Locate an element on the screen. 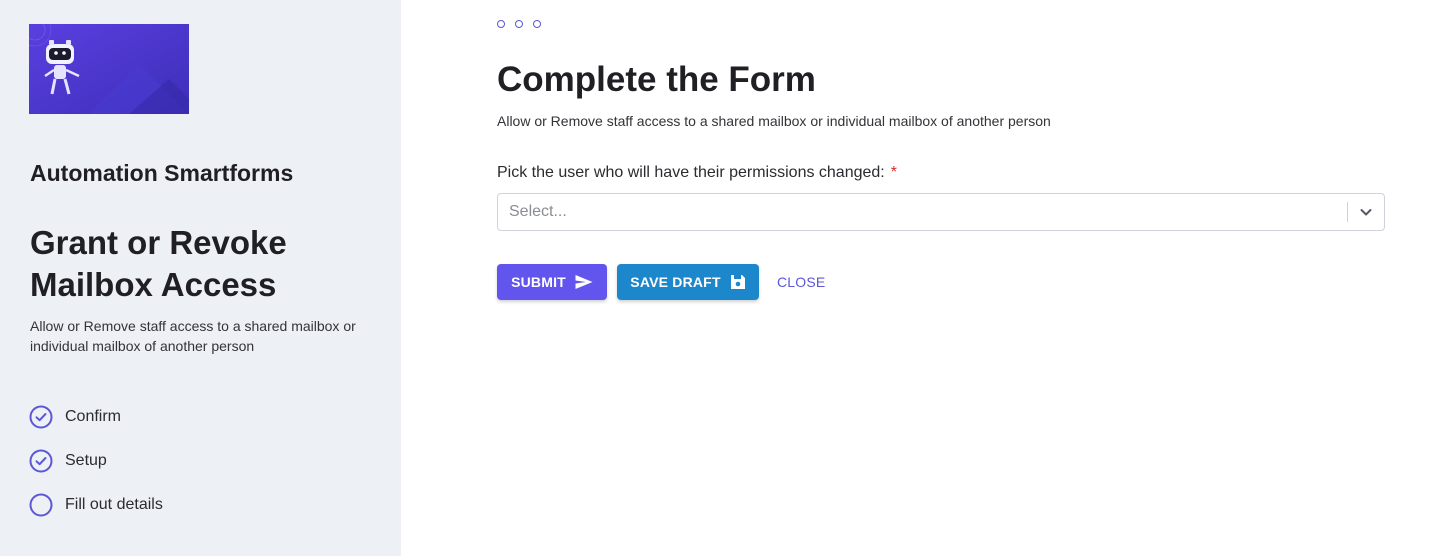  submit-button-label: SUBMIT is located at coordinates (538, 282).